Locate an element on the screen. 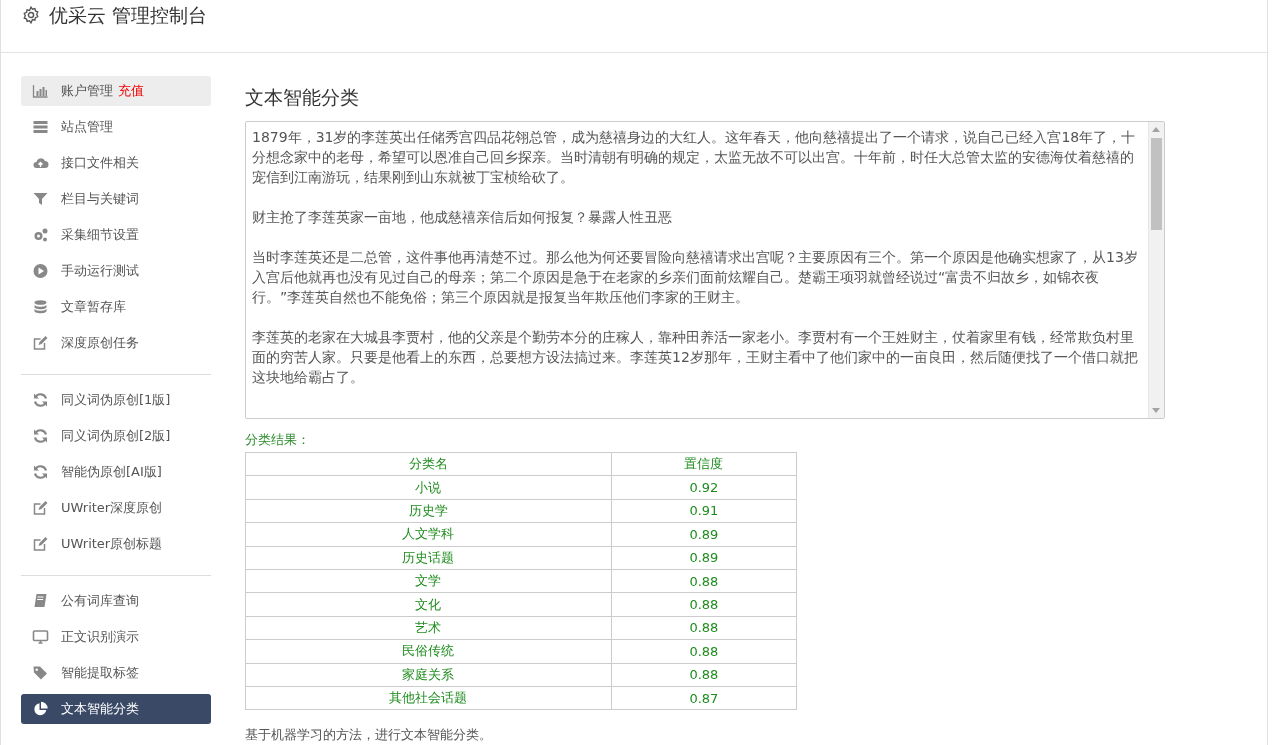 The image size is (1280, 745). sidebar-item: 同义词伪原创[2版] is located at coordinates (116, 436).